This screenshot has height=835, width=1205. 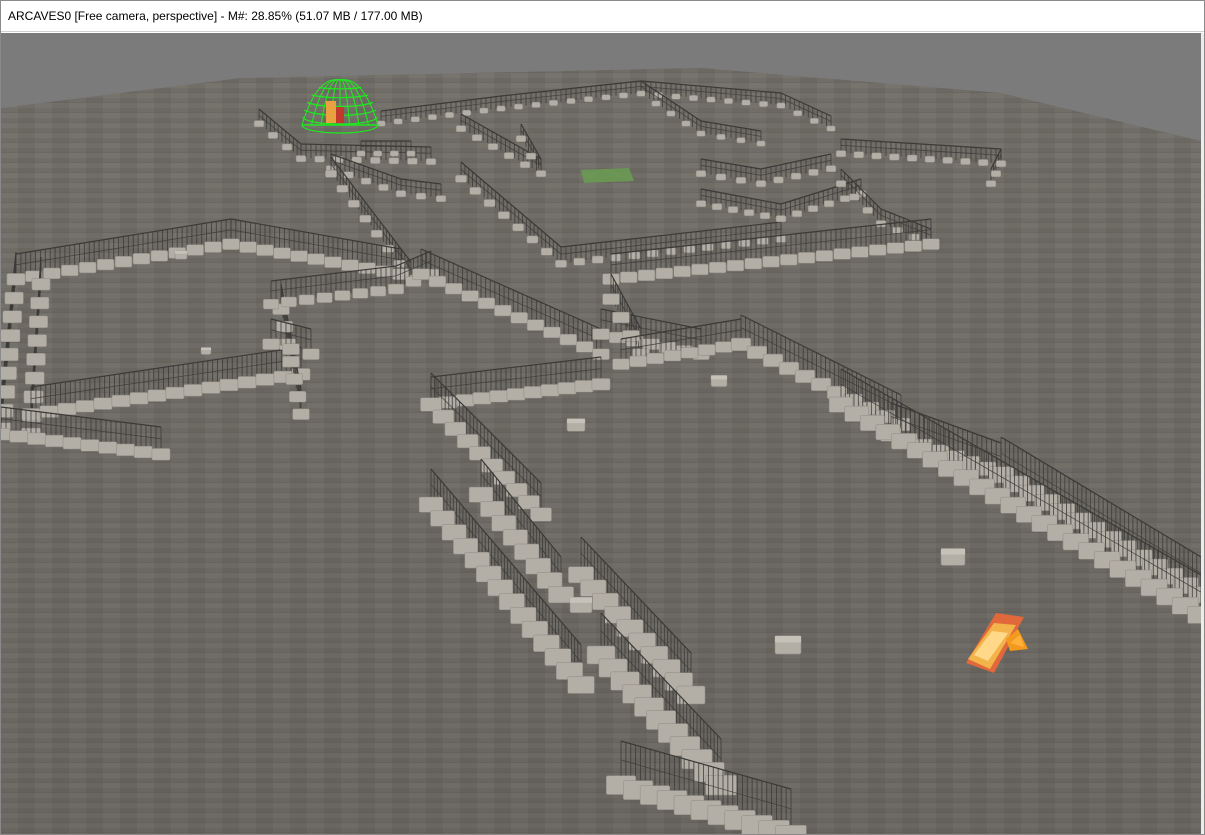 What do you see at coordinates (1202, 433) in the screenshot?
I see `window-edge` at bounding box center [1202, 433].